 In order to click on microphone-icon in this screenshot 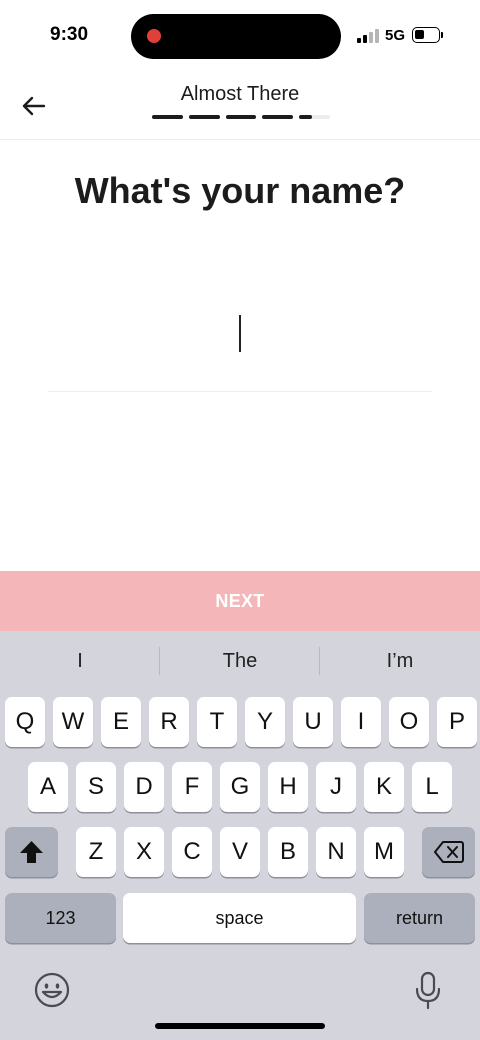, I will do `click(428, 990)`.